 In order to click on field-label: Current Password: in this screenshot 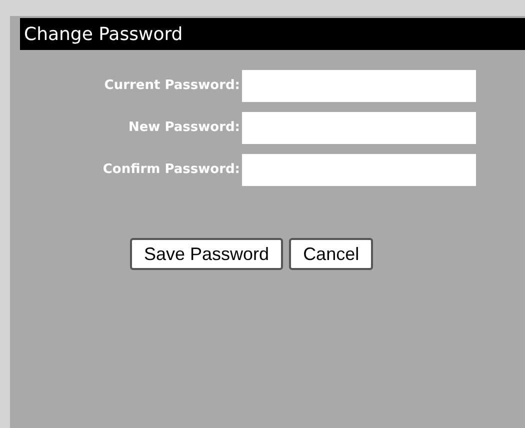, I will do `click(172, 86)`.